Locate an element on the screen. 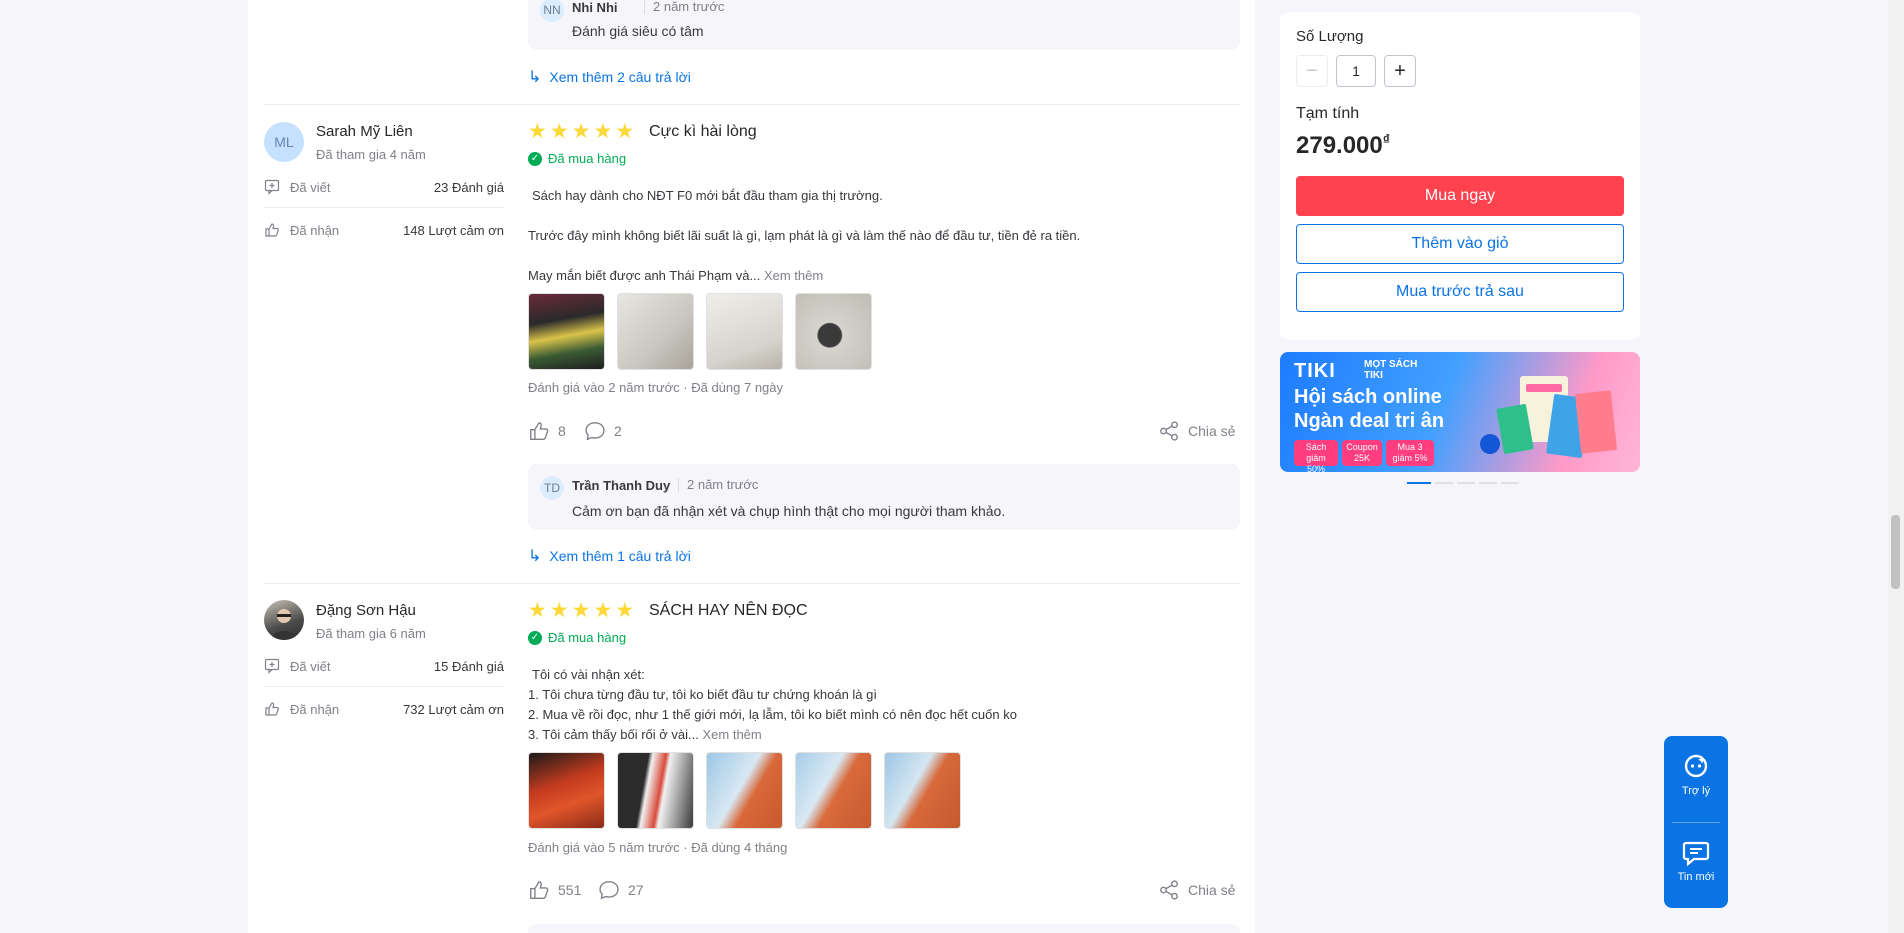  scrollbar-thumb is located at coordinates (1895, 552).